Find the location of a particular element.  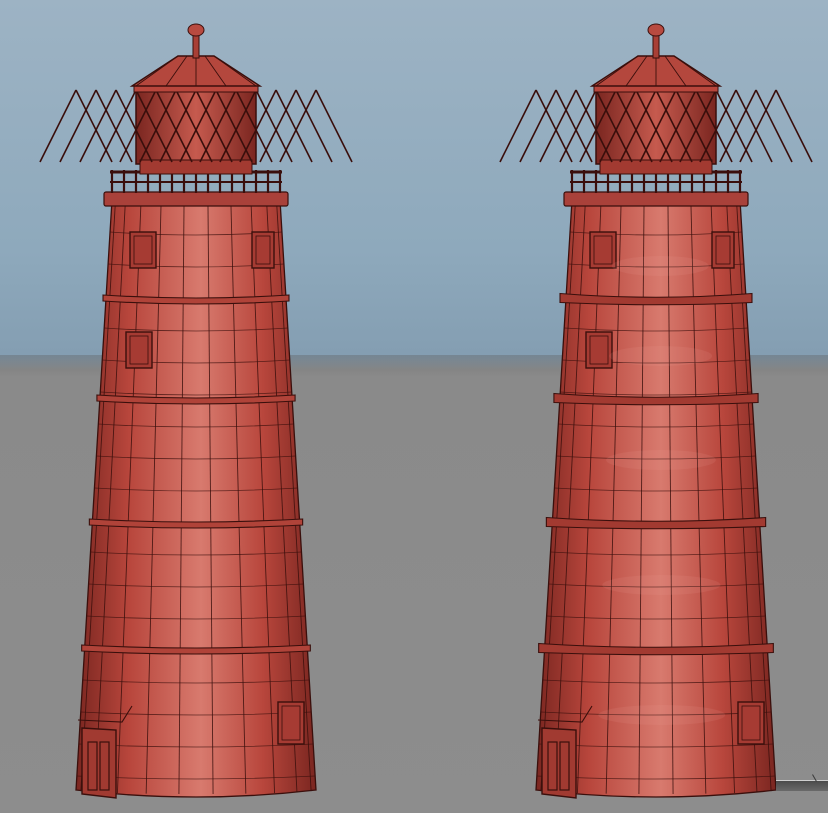

viewport-scale-indicator is located at coordinates (802, 785).